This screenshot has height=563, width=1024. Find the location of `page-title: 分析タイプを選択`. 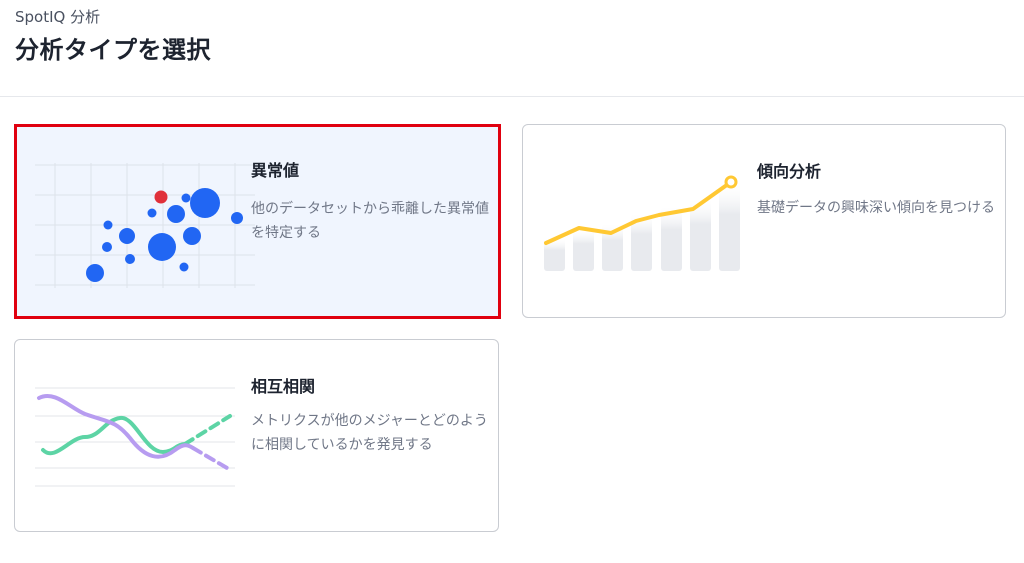

page-title: 分析タイプを選択 is located at coordinates (113, 50).